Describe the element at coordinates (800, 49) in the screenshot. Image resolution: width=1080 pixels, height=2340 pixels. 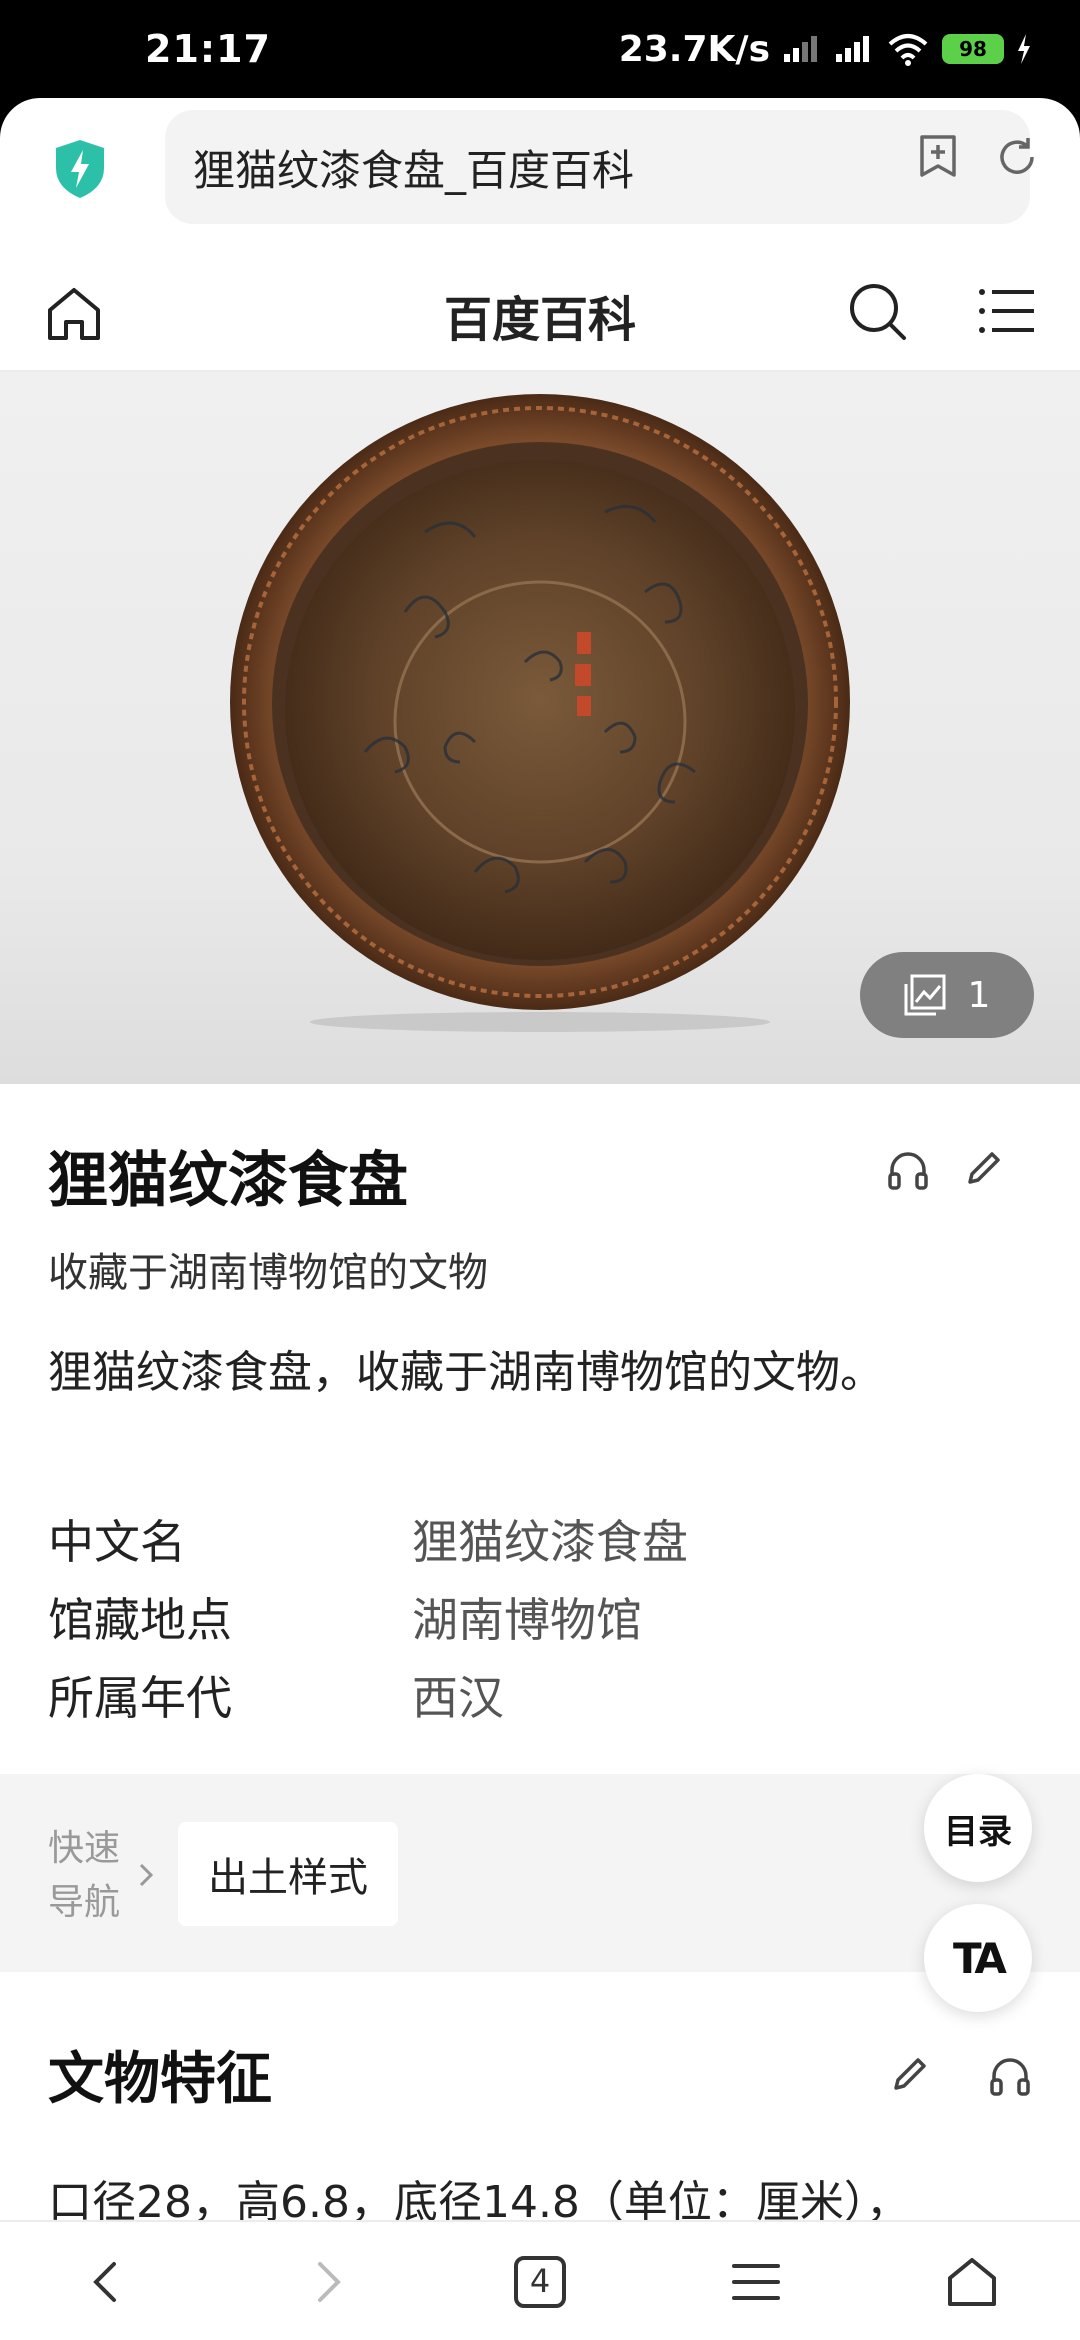
I see `signal-icon` at that location.